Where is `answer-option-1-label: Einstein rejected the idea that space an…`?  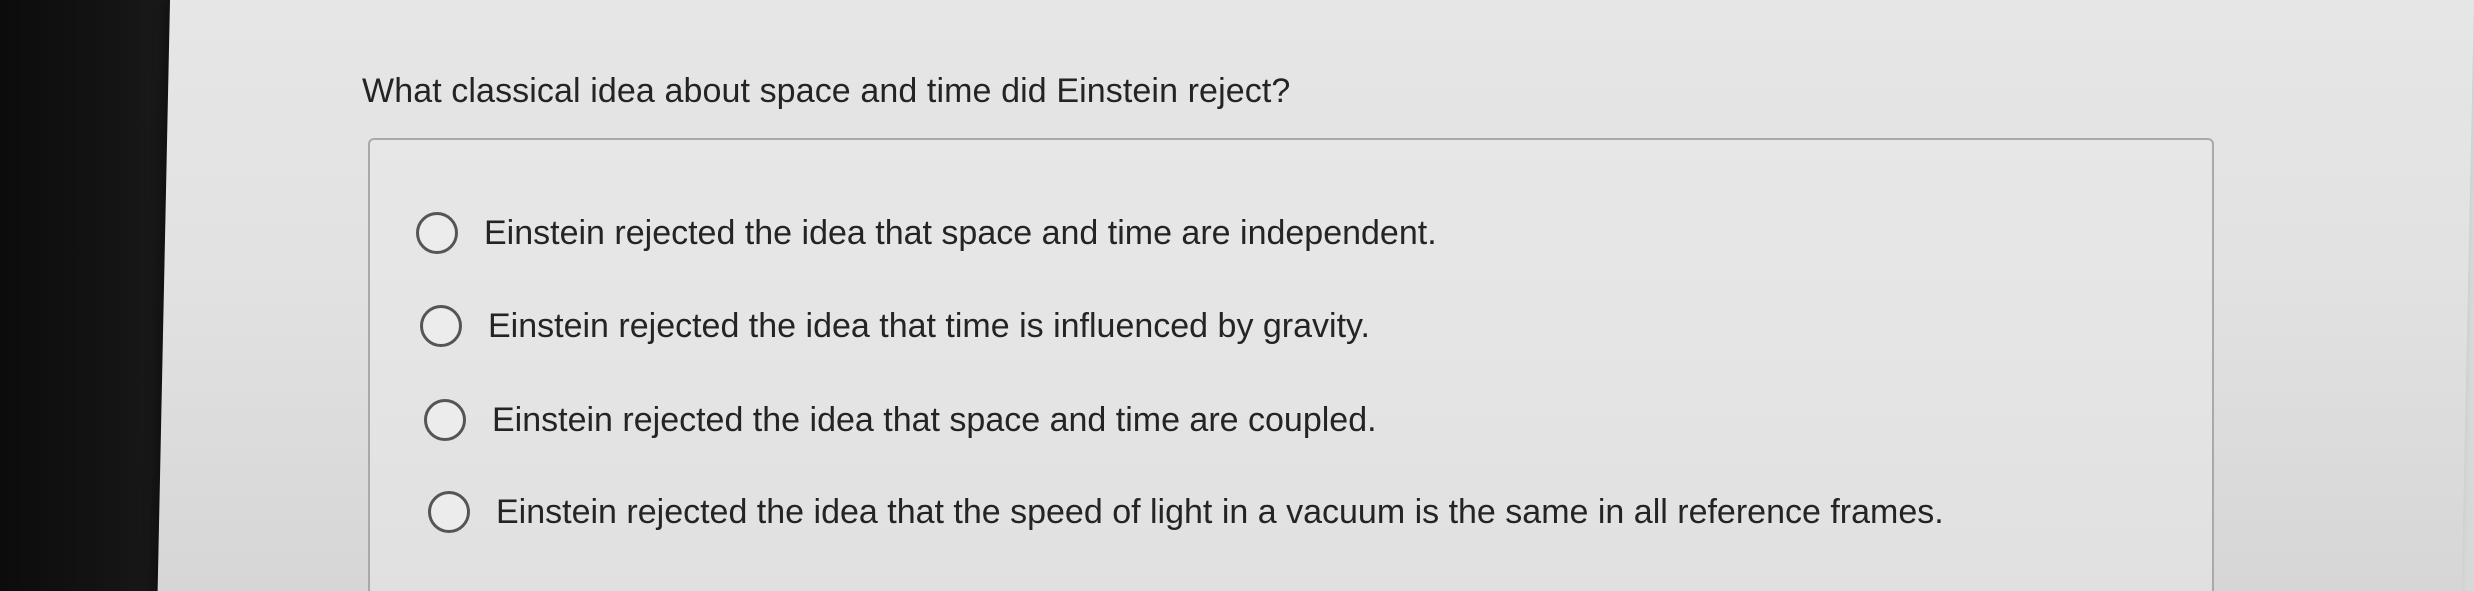
answer-option-1-label: Einstein rejected the idea that space an… is located at coordinates (960, 233).